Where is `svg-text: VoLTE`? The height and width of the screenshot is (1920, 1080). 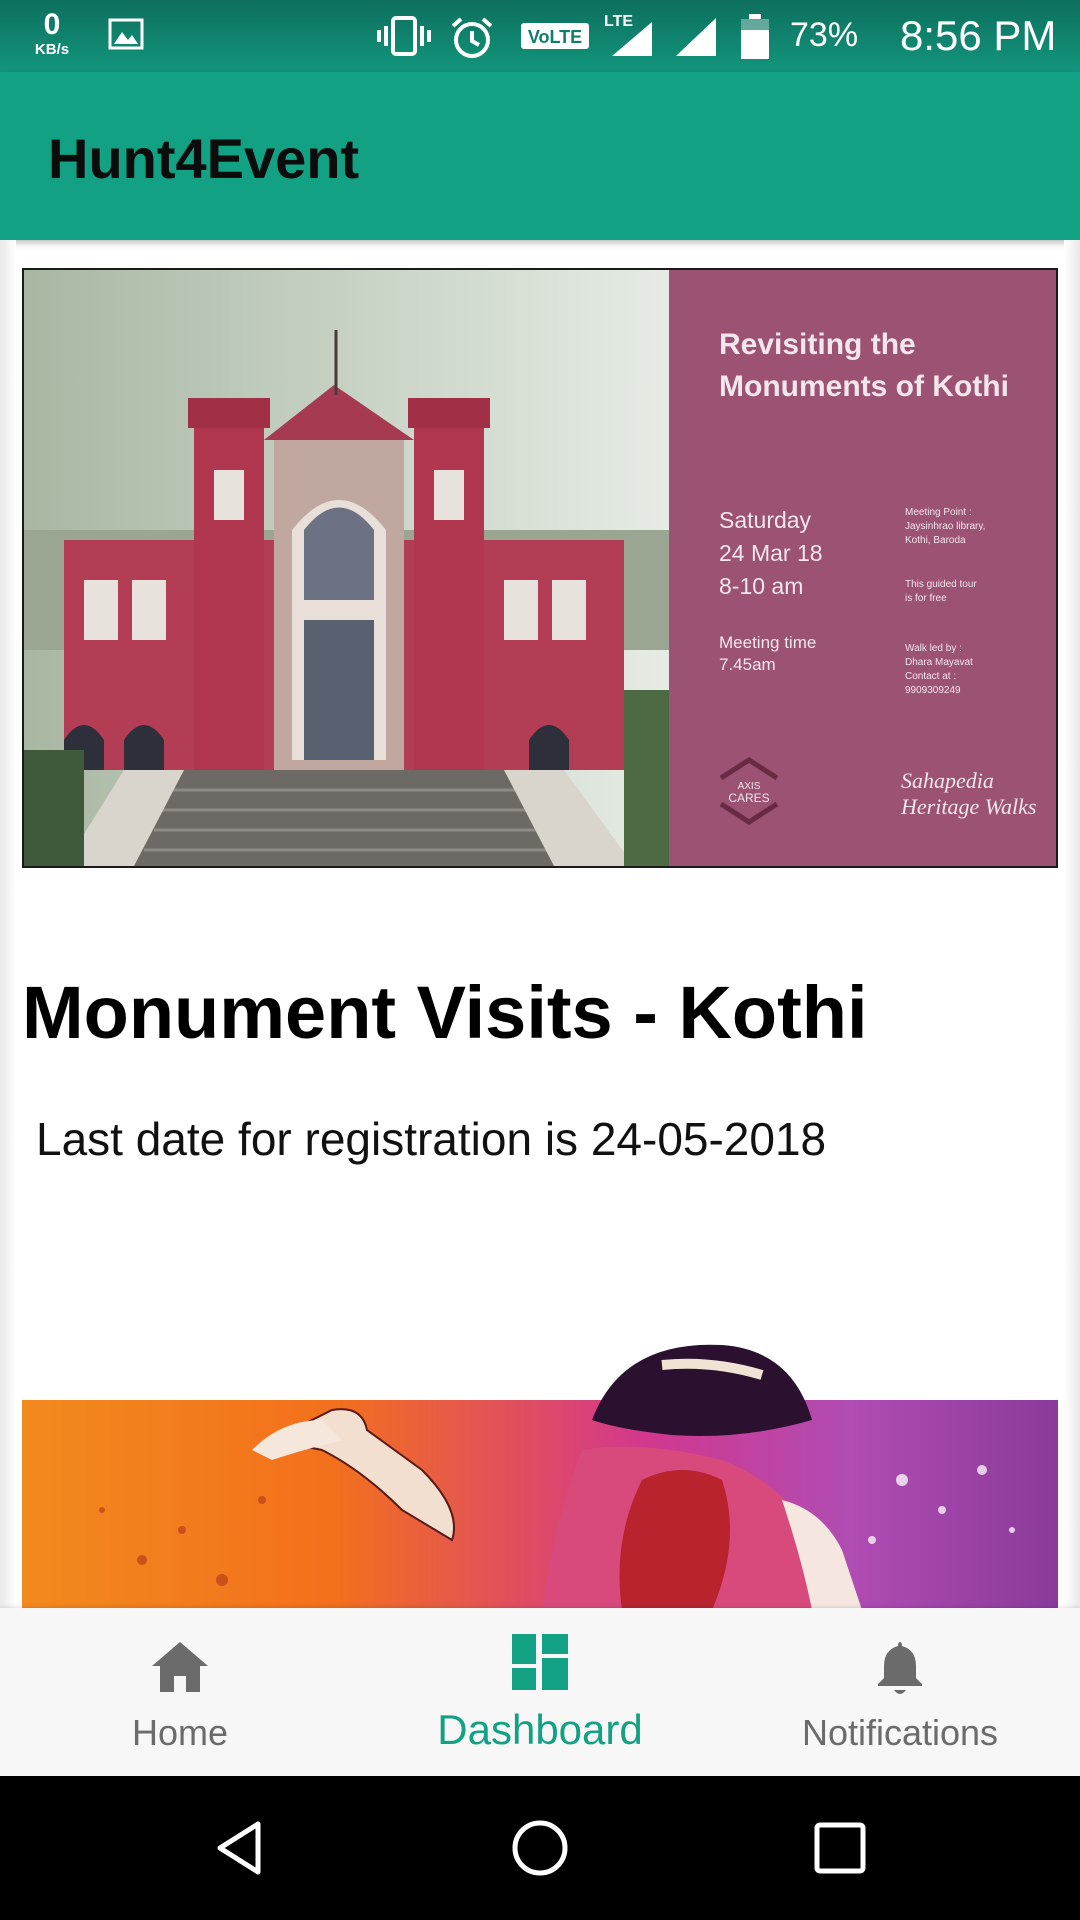 svg-text: VoLTE is located at coordinates (555, 37).